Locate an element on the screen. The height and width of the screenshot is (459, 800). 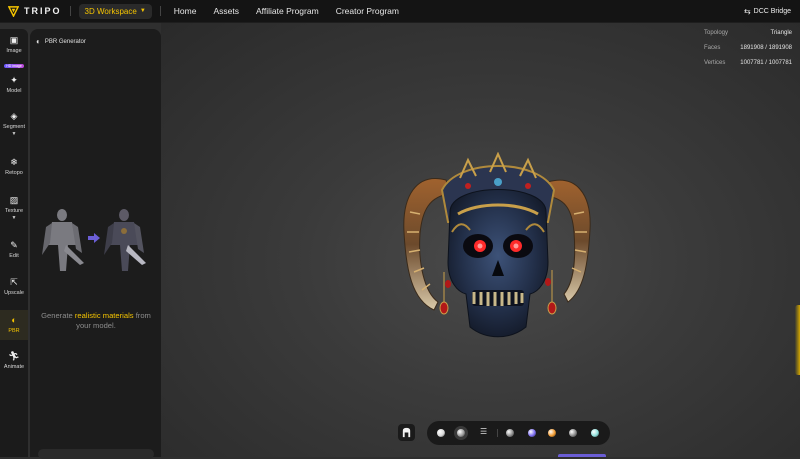
tool-pbr: ◐ PBR is located at coordinates (14, 325).